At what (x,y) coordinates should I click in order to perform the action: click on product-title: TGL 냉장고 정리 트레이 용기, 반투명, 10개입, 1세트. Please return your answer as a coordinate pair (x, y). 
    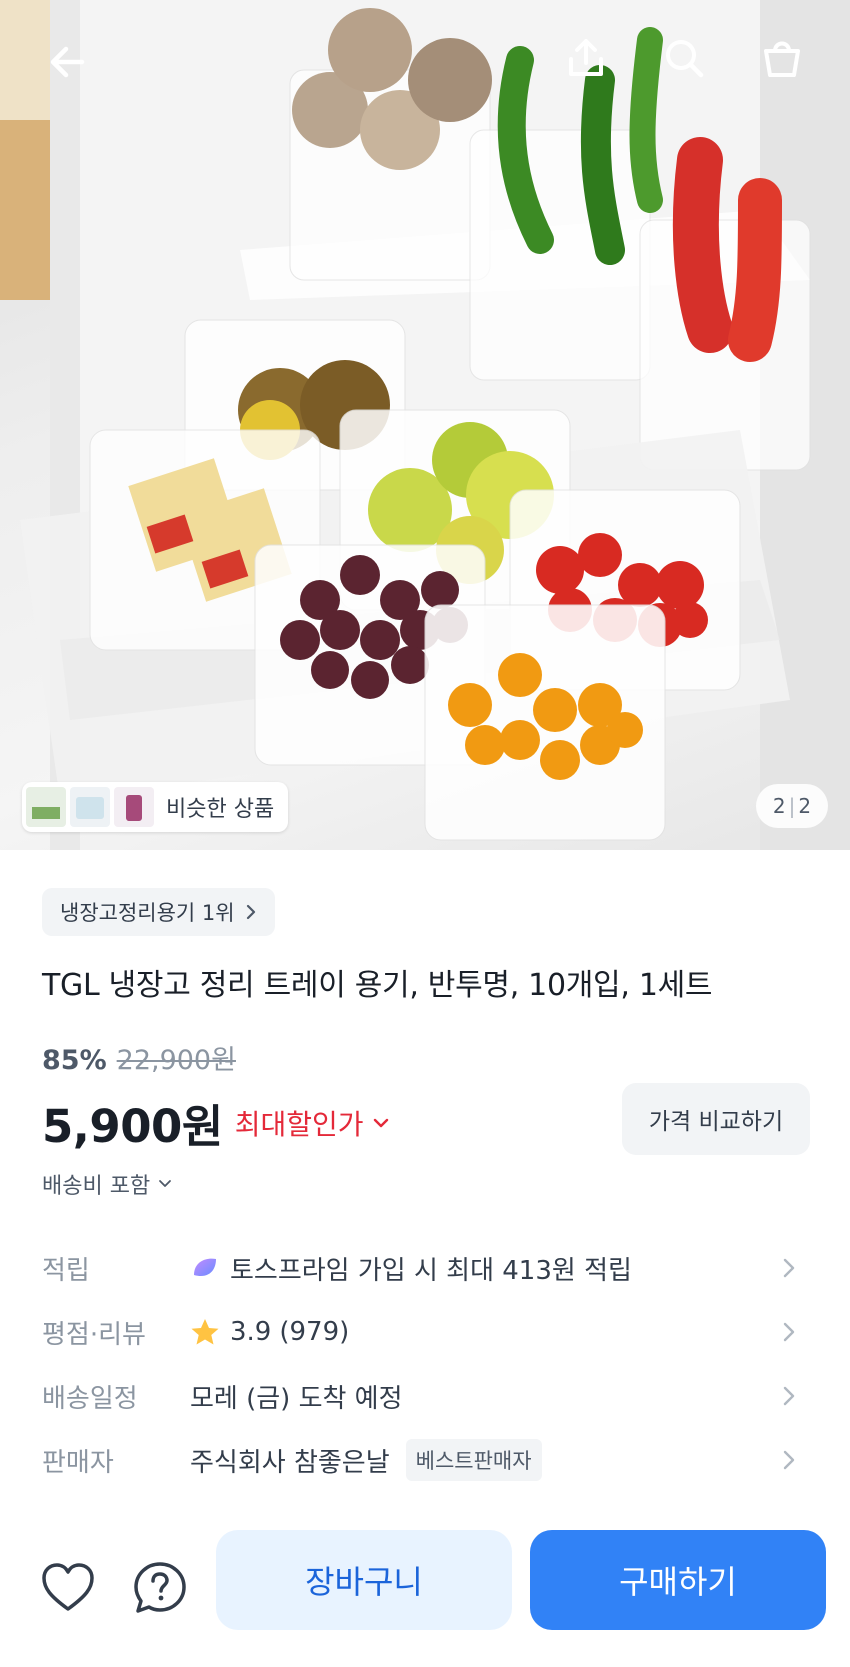
    Looking at the image, I should click on (377, 985).